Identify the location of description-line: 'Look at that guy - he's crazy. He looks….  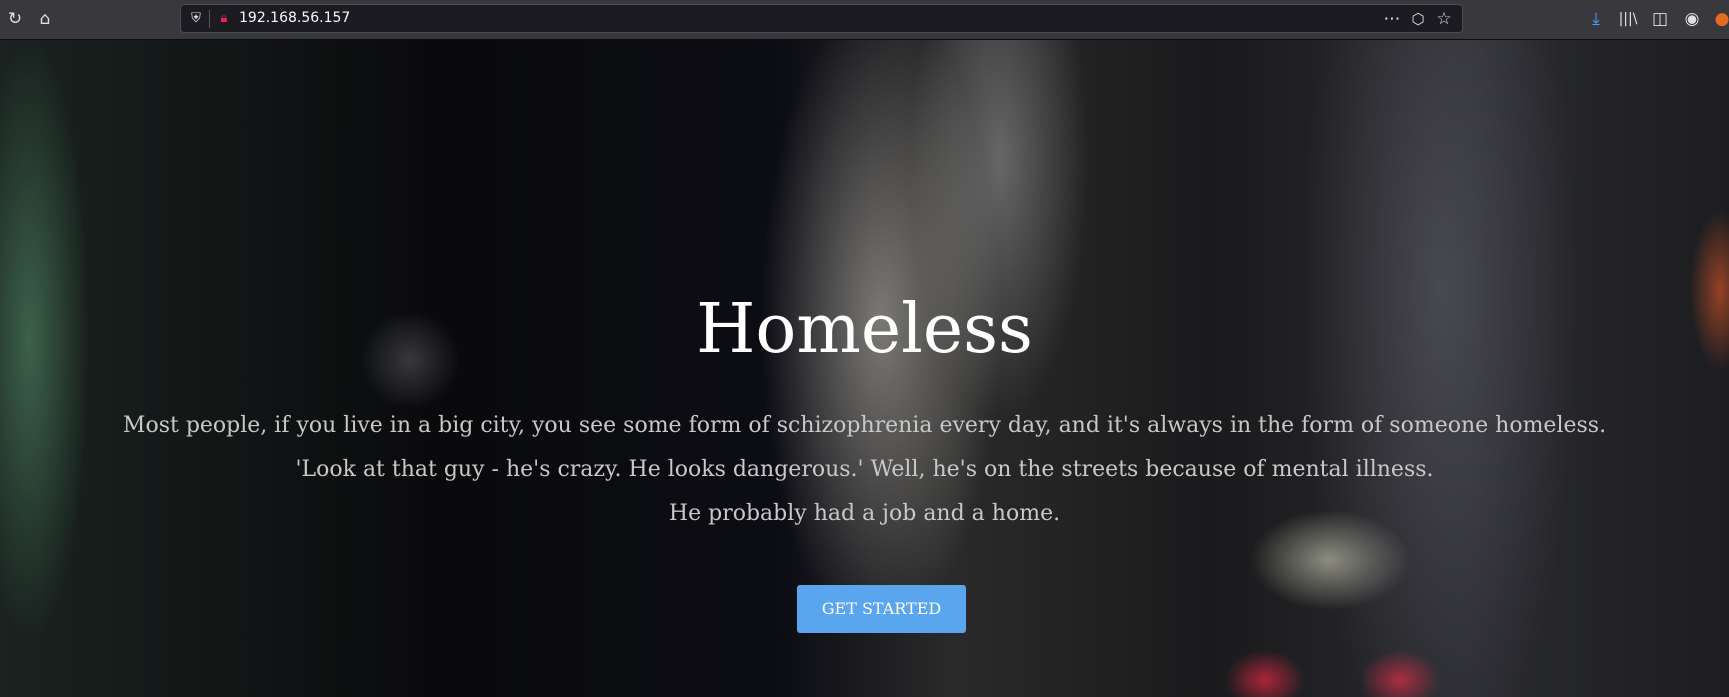
(864, 469).